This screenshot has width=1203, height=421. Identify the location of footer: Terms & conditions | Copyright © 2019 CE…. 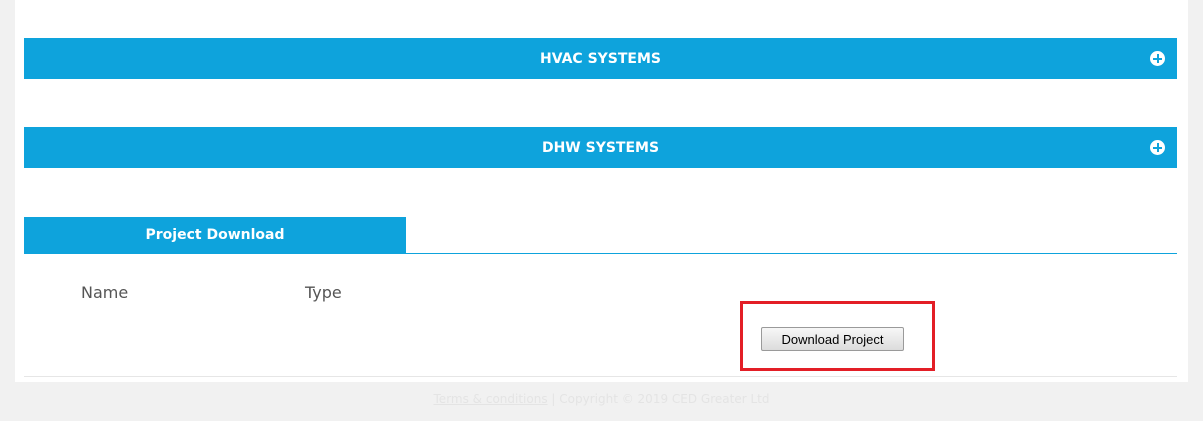
(601, 399).